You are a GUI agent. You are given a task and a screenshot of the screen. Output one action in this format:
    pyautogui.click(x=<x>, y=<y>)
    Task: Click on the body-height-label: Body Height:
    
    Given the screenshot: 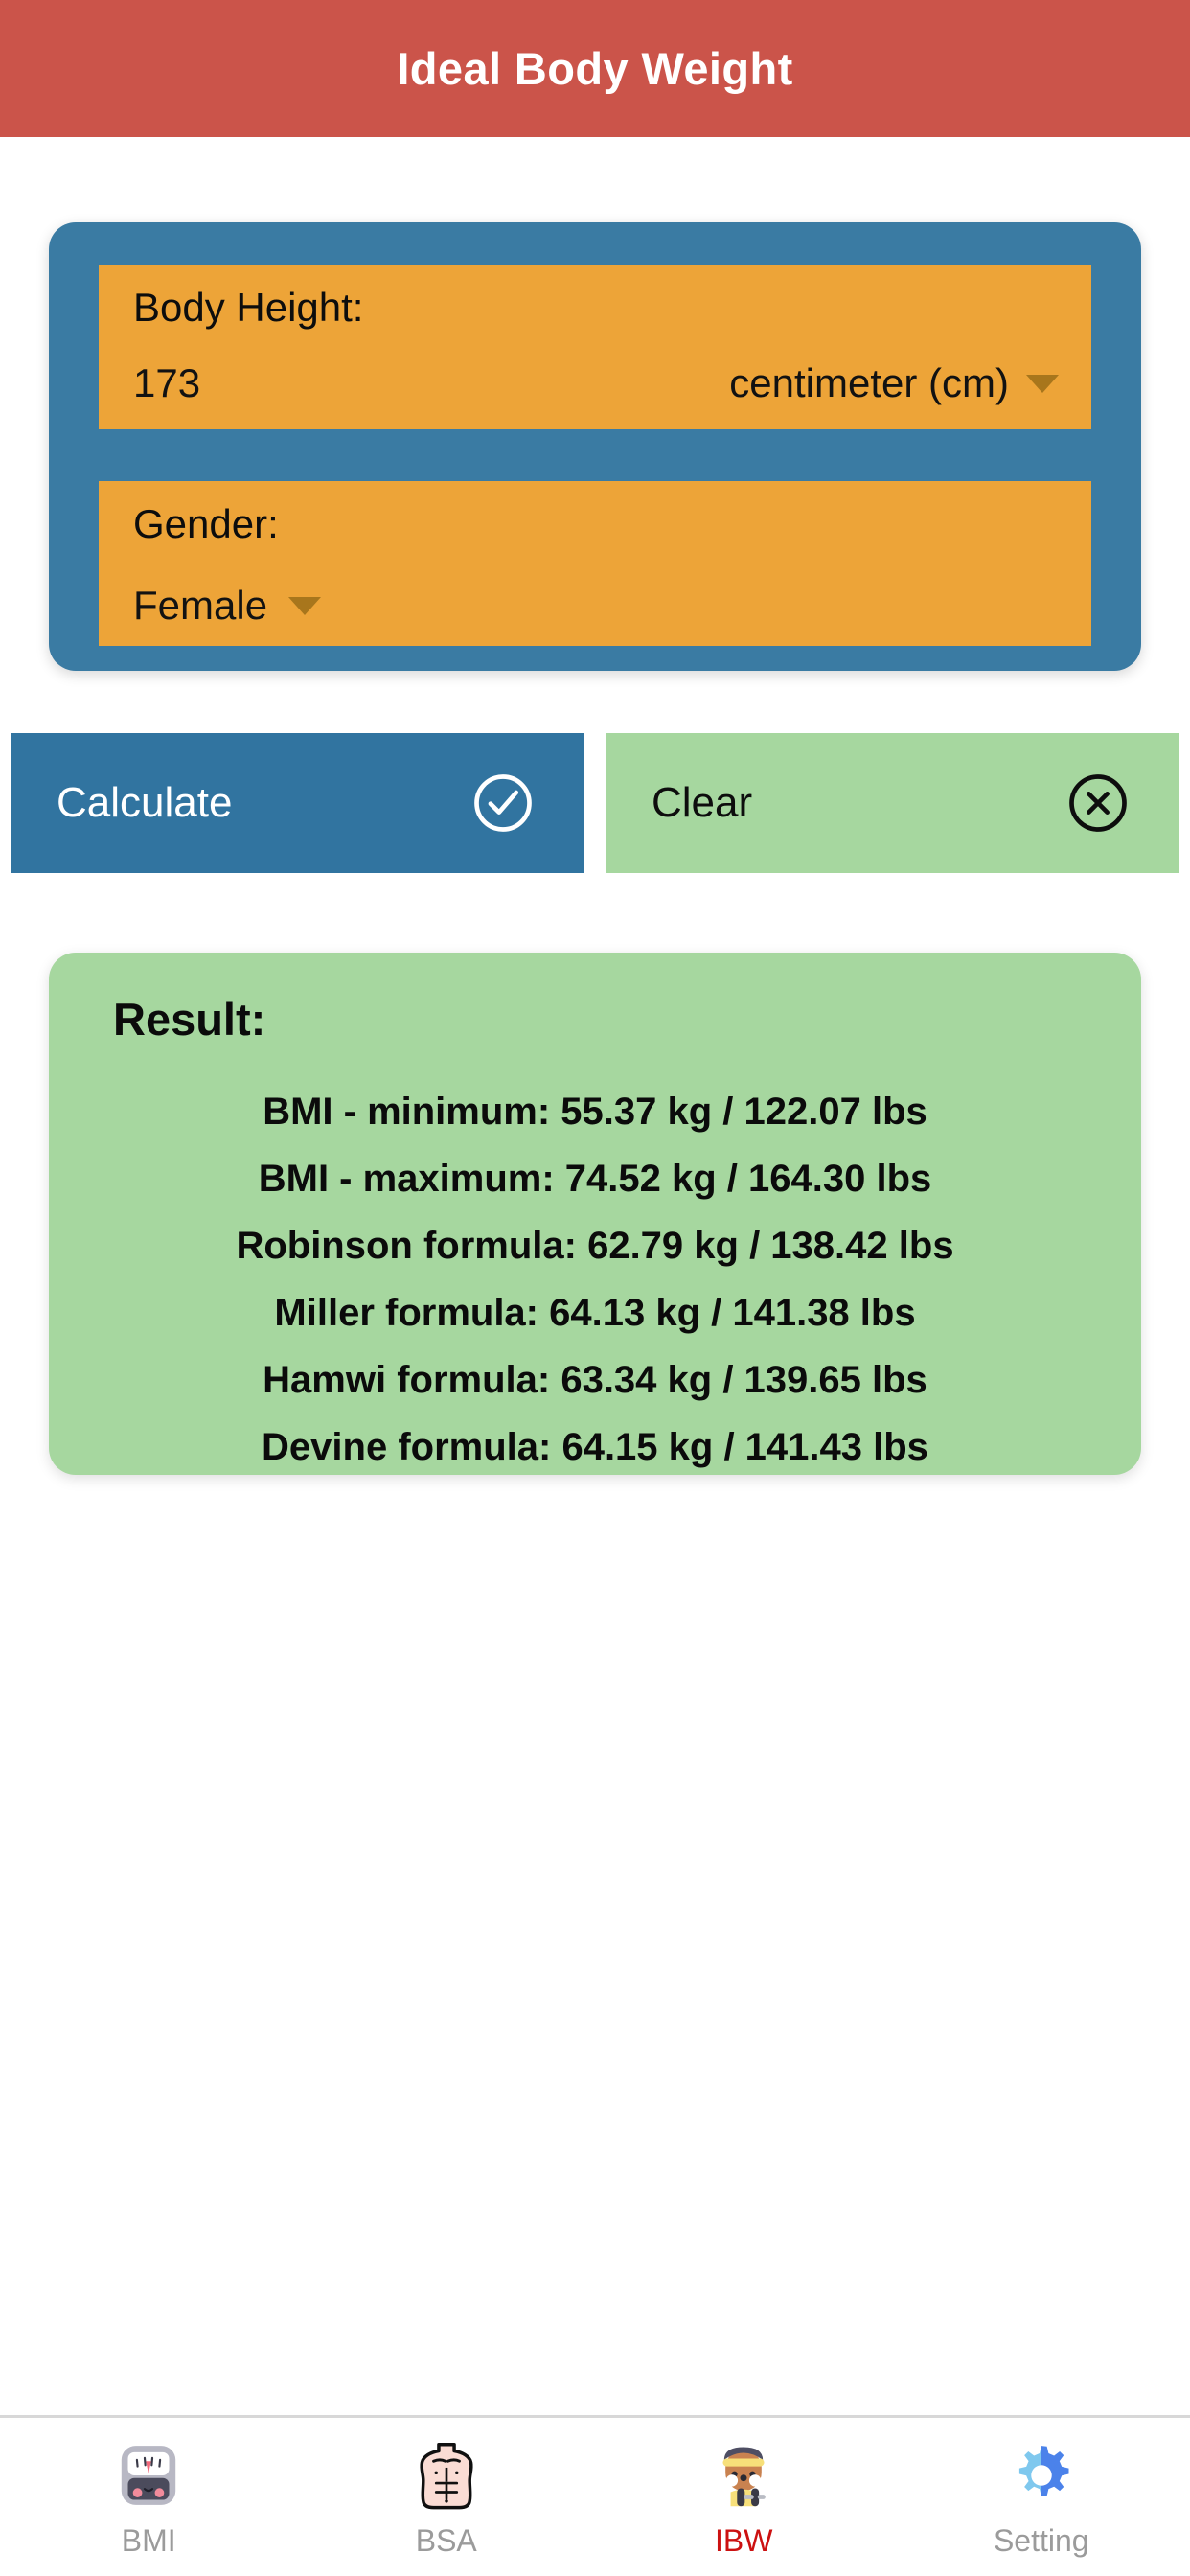 What is the action you would take?
    pyautogui.click(x=249, y=307)
    